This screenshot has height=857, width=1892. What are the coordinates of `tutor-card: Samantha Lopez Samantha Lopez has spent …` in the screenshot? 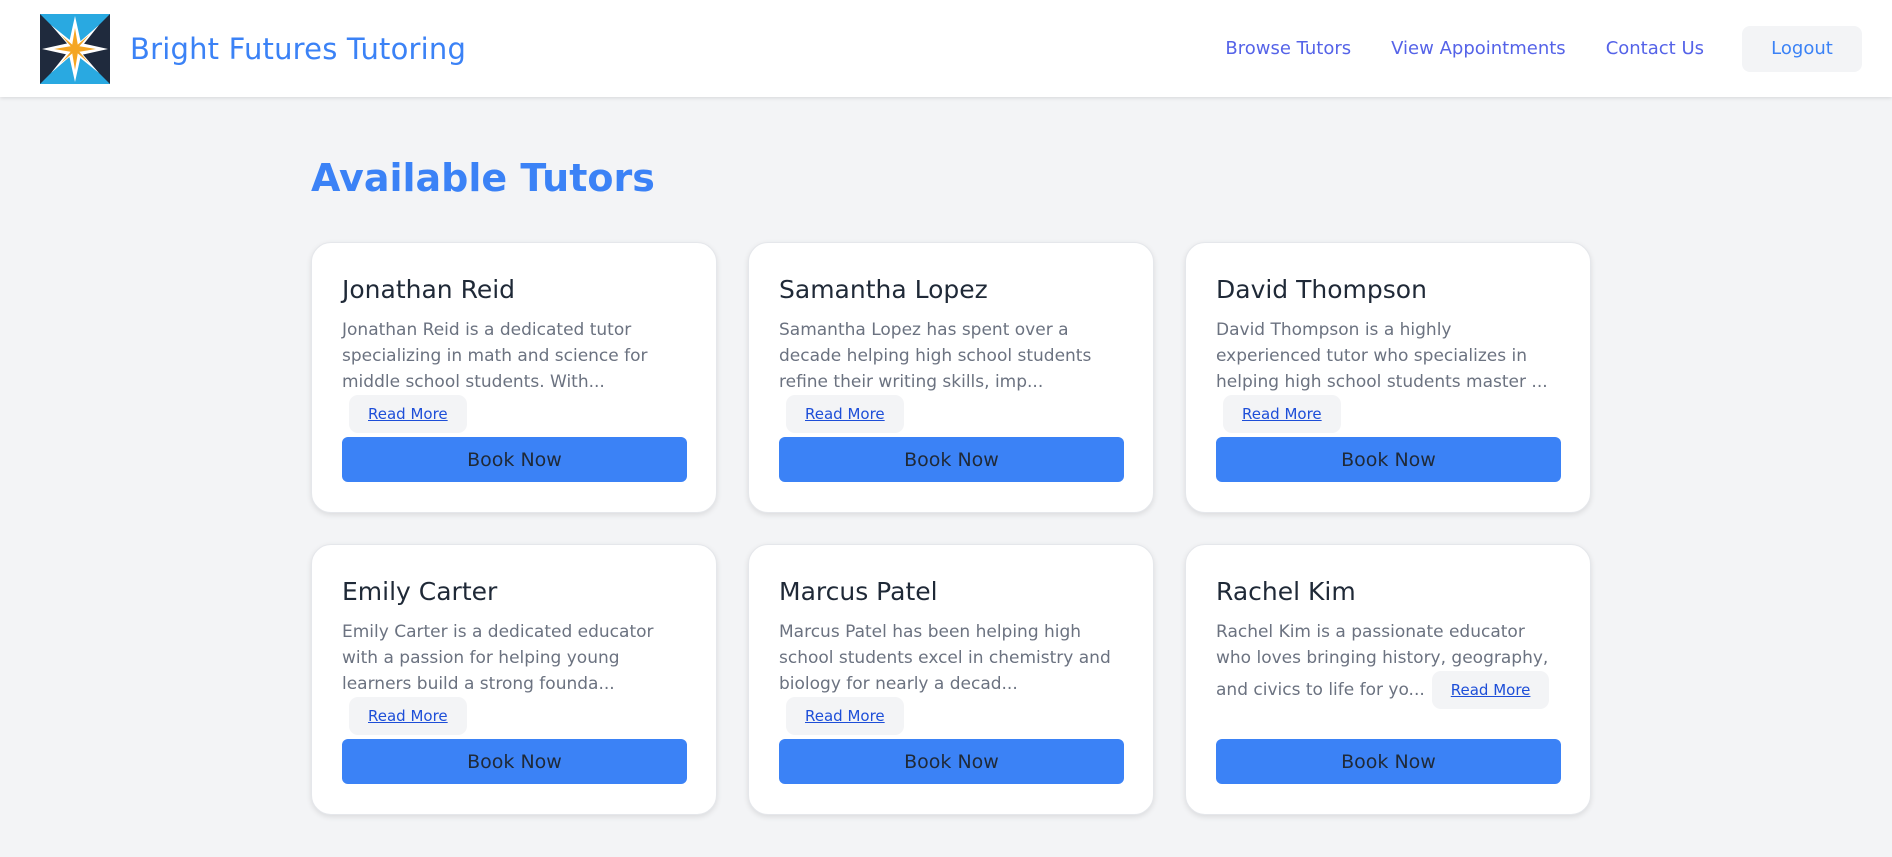 It's located at (951, 377).